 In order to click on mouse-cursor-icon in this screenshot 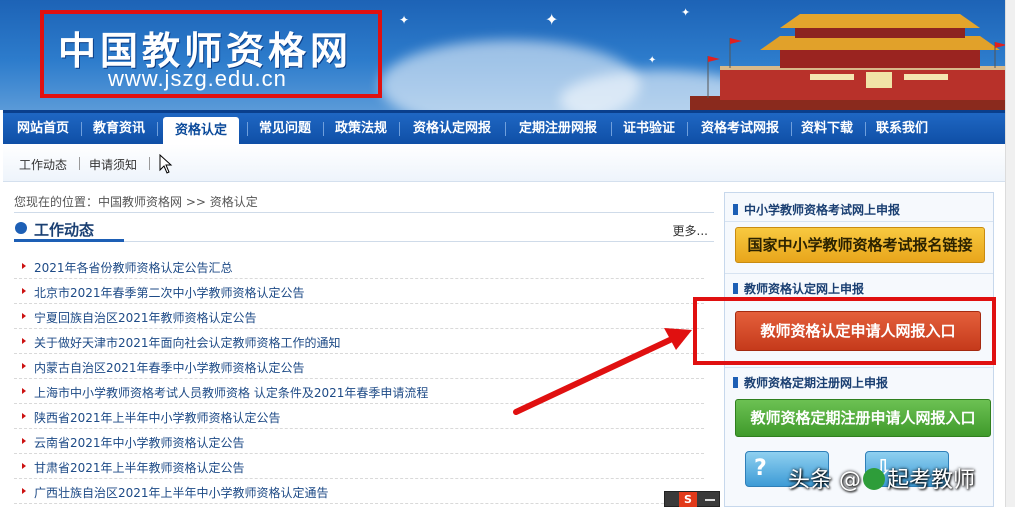, I will do `click(166, 164)`.